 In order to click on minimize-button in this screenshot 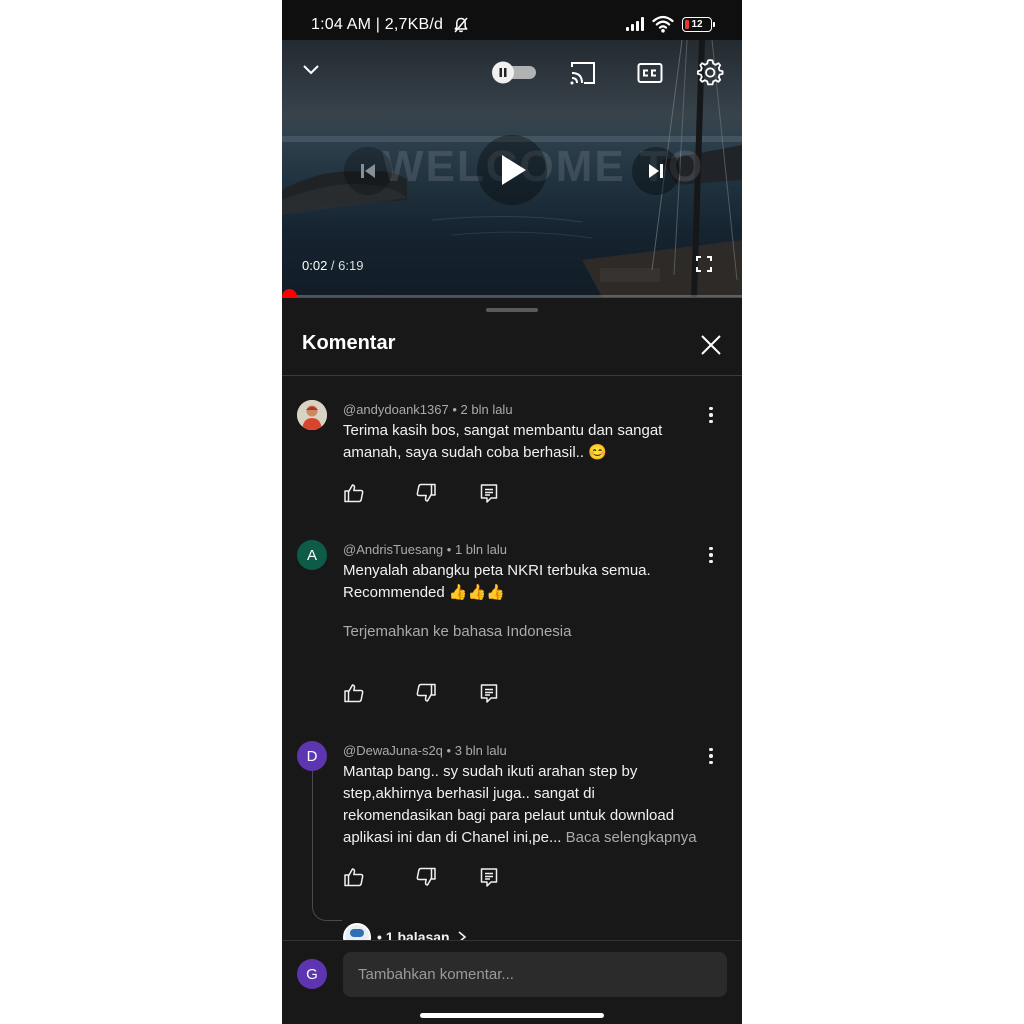, I will do `click(311, 69)`.